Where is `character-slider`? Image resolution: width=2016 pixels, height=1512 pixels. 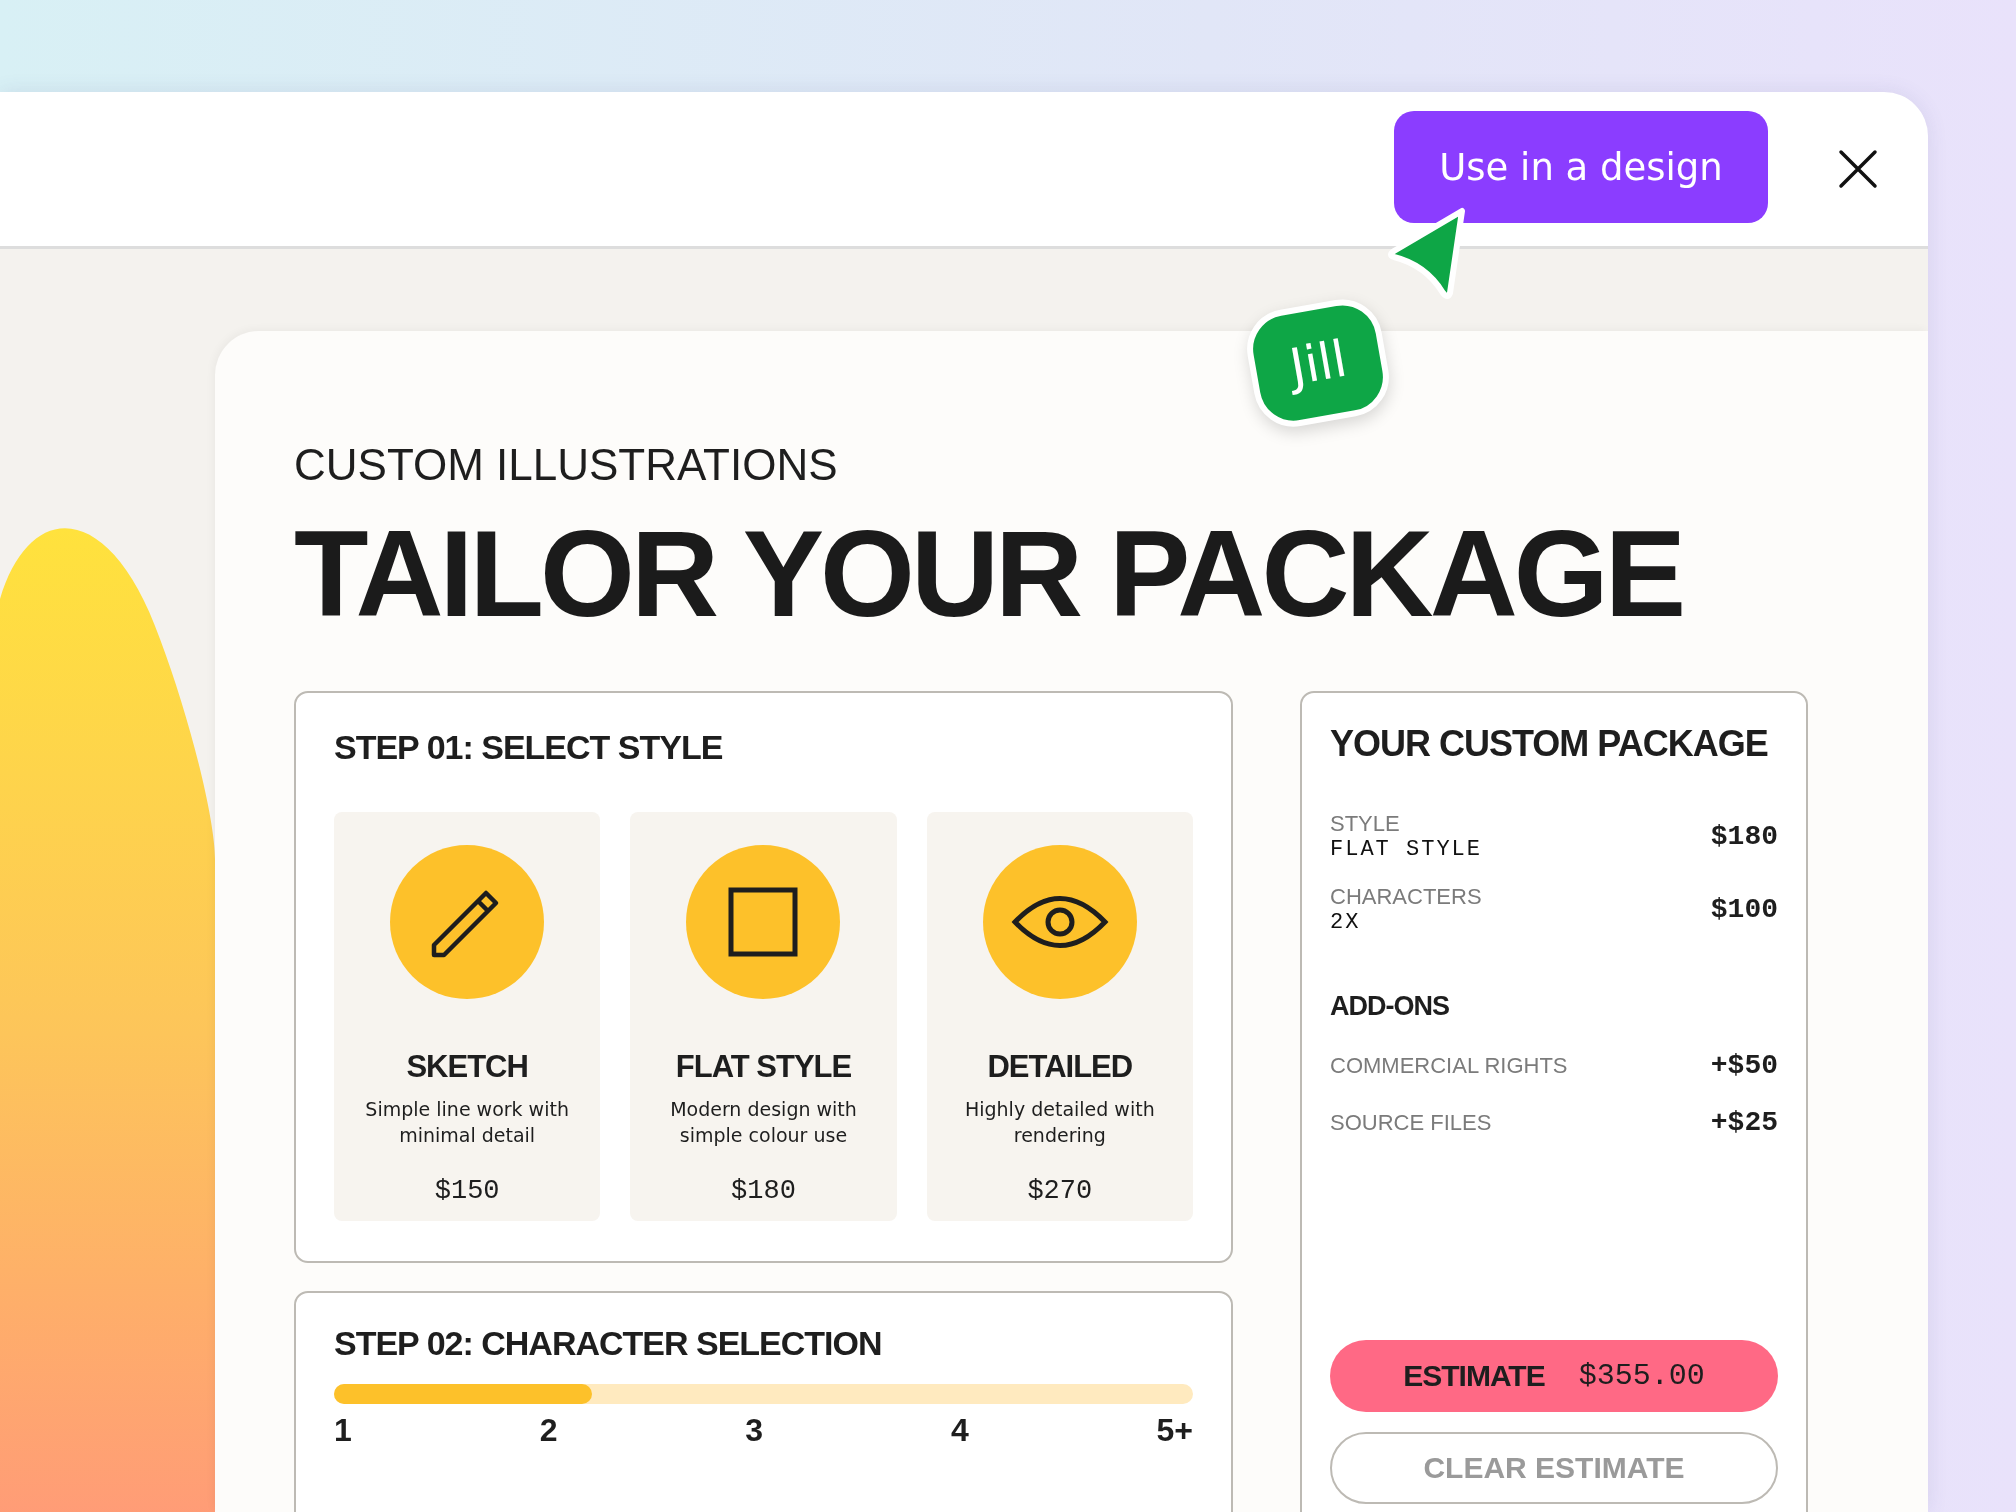
character-slider is located at coordinates (763, 1393).